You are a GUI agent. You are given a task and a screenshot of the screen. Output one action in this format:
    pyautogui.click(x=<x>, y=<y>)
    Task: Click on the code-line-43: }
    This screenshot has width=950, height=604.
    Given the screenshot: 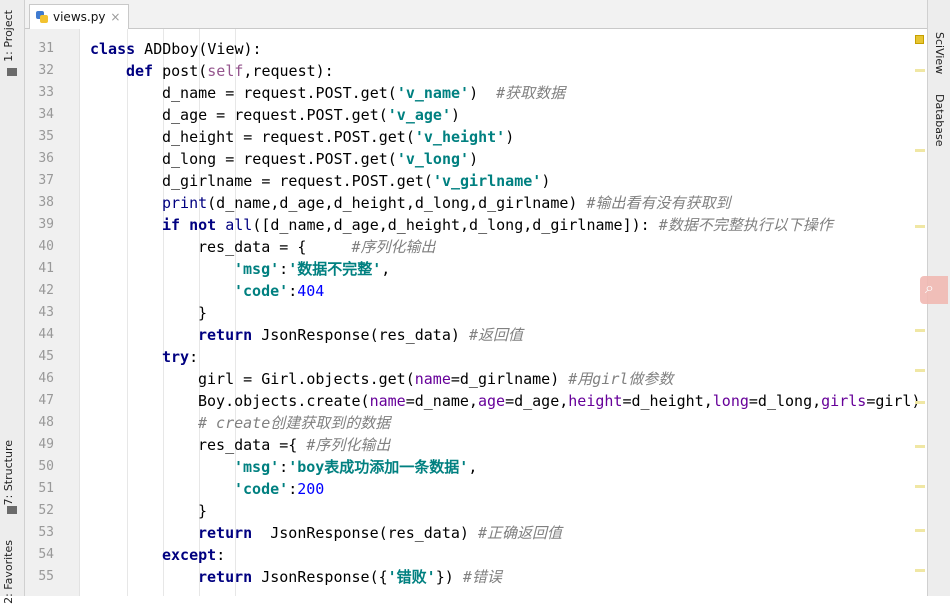 What is the action you would take?
    pyautogui.click(x=202, y=313)
    